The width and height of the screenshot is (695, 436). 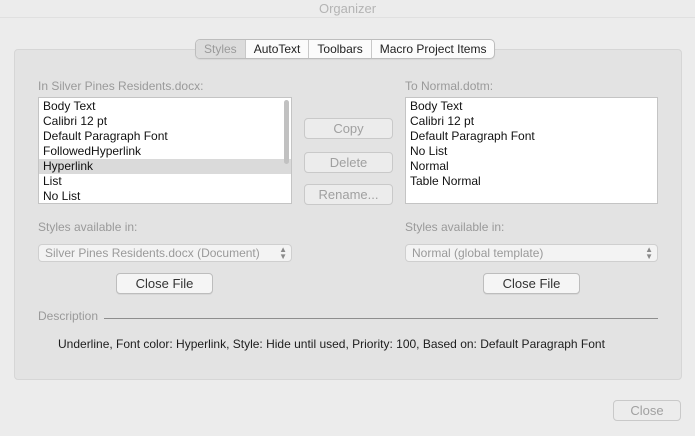 I want to click on right-styles-available-select: Normal (global template) ▲ ▼, so click(x=531, y=253).